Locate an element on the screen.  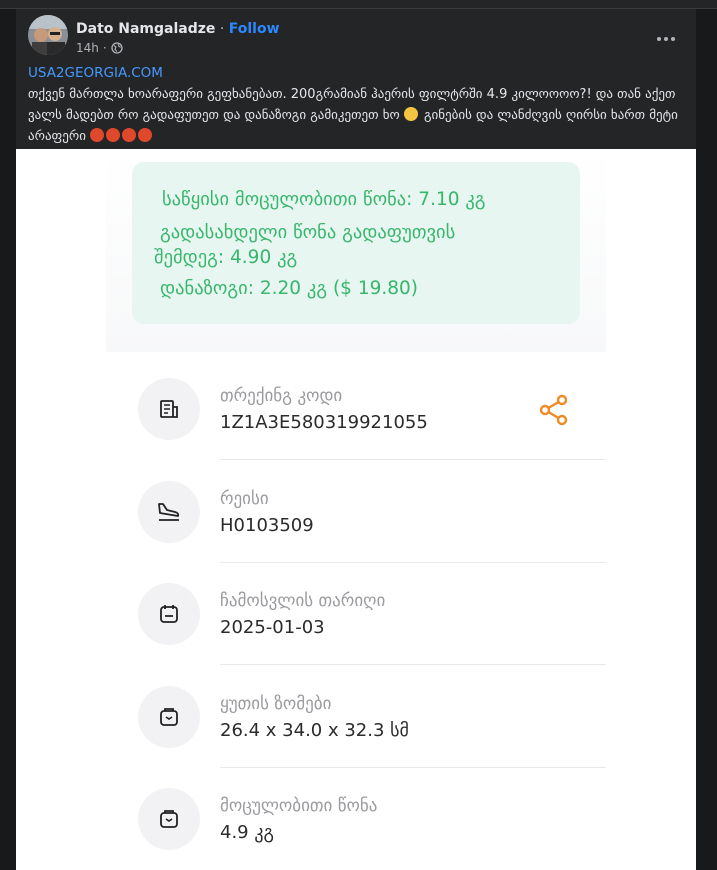
globe-icon is located at coordinates (117, 48).